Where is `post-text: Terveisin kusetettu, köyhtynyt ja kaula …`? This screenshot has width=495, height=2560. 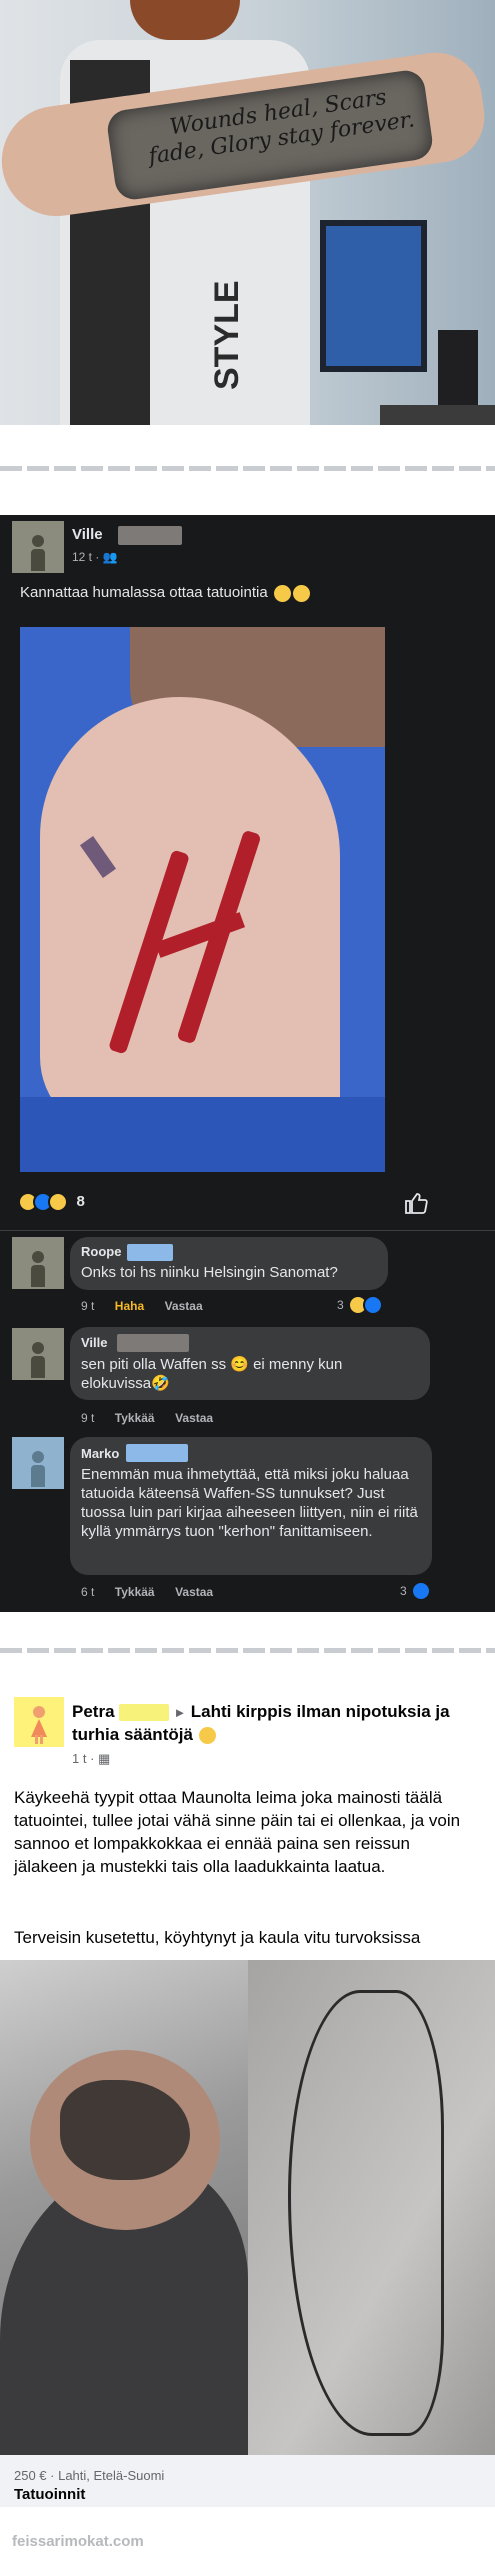
post-text: Terveisin kusetettu, köyhtynyt ja kaula … is located at coordinates (217, 1937).